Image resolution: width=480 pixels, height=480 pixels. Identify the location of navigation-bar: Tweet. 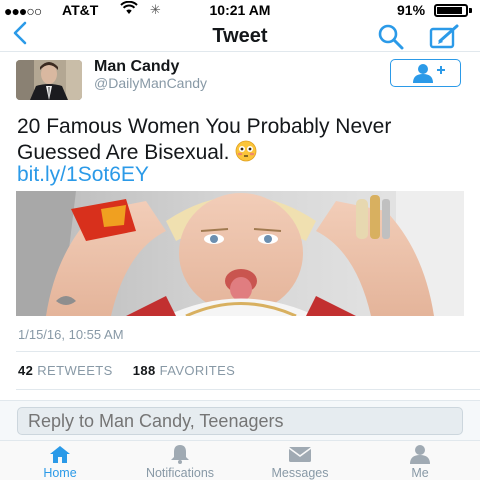
(240, 36).